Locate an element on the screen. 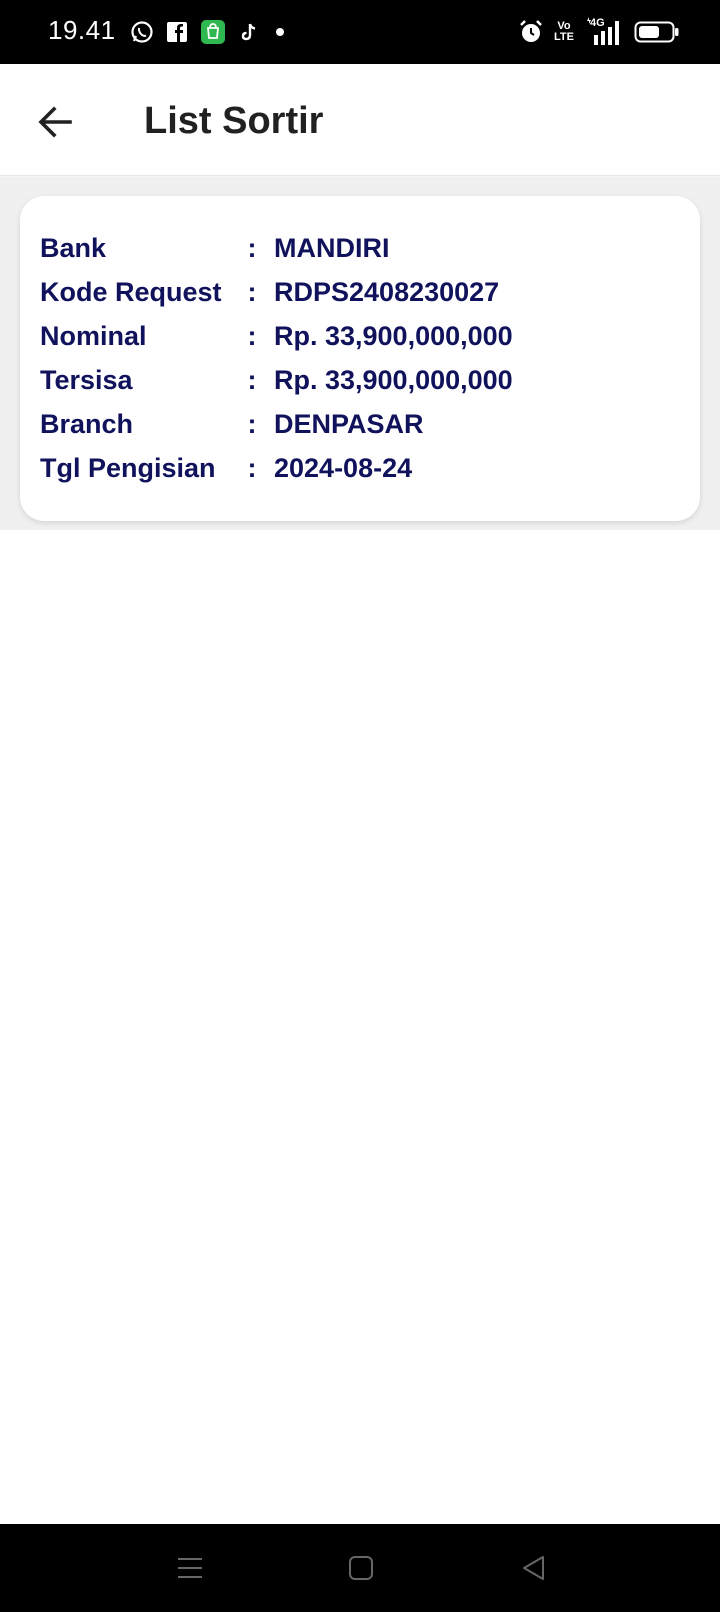 The height and width of the screenshot is (1612, 720). detail-row: Tersisa: Rp. 33,900,000,000 is located at coordinates (360, 380).